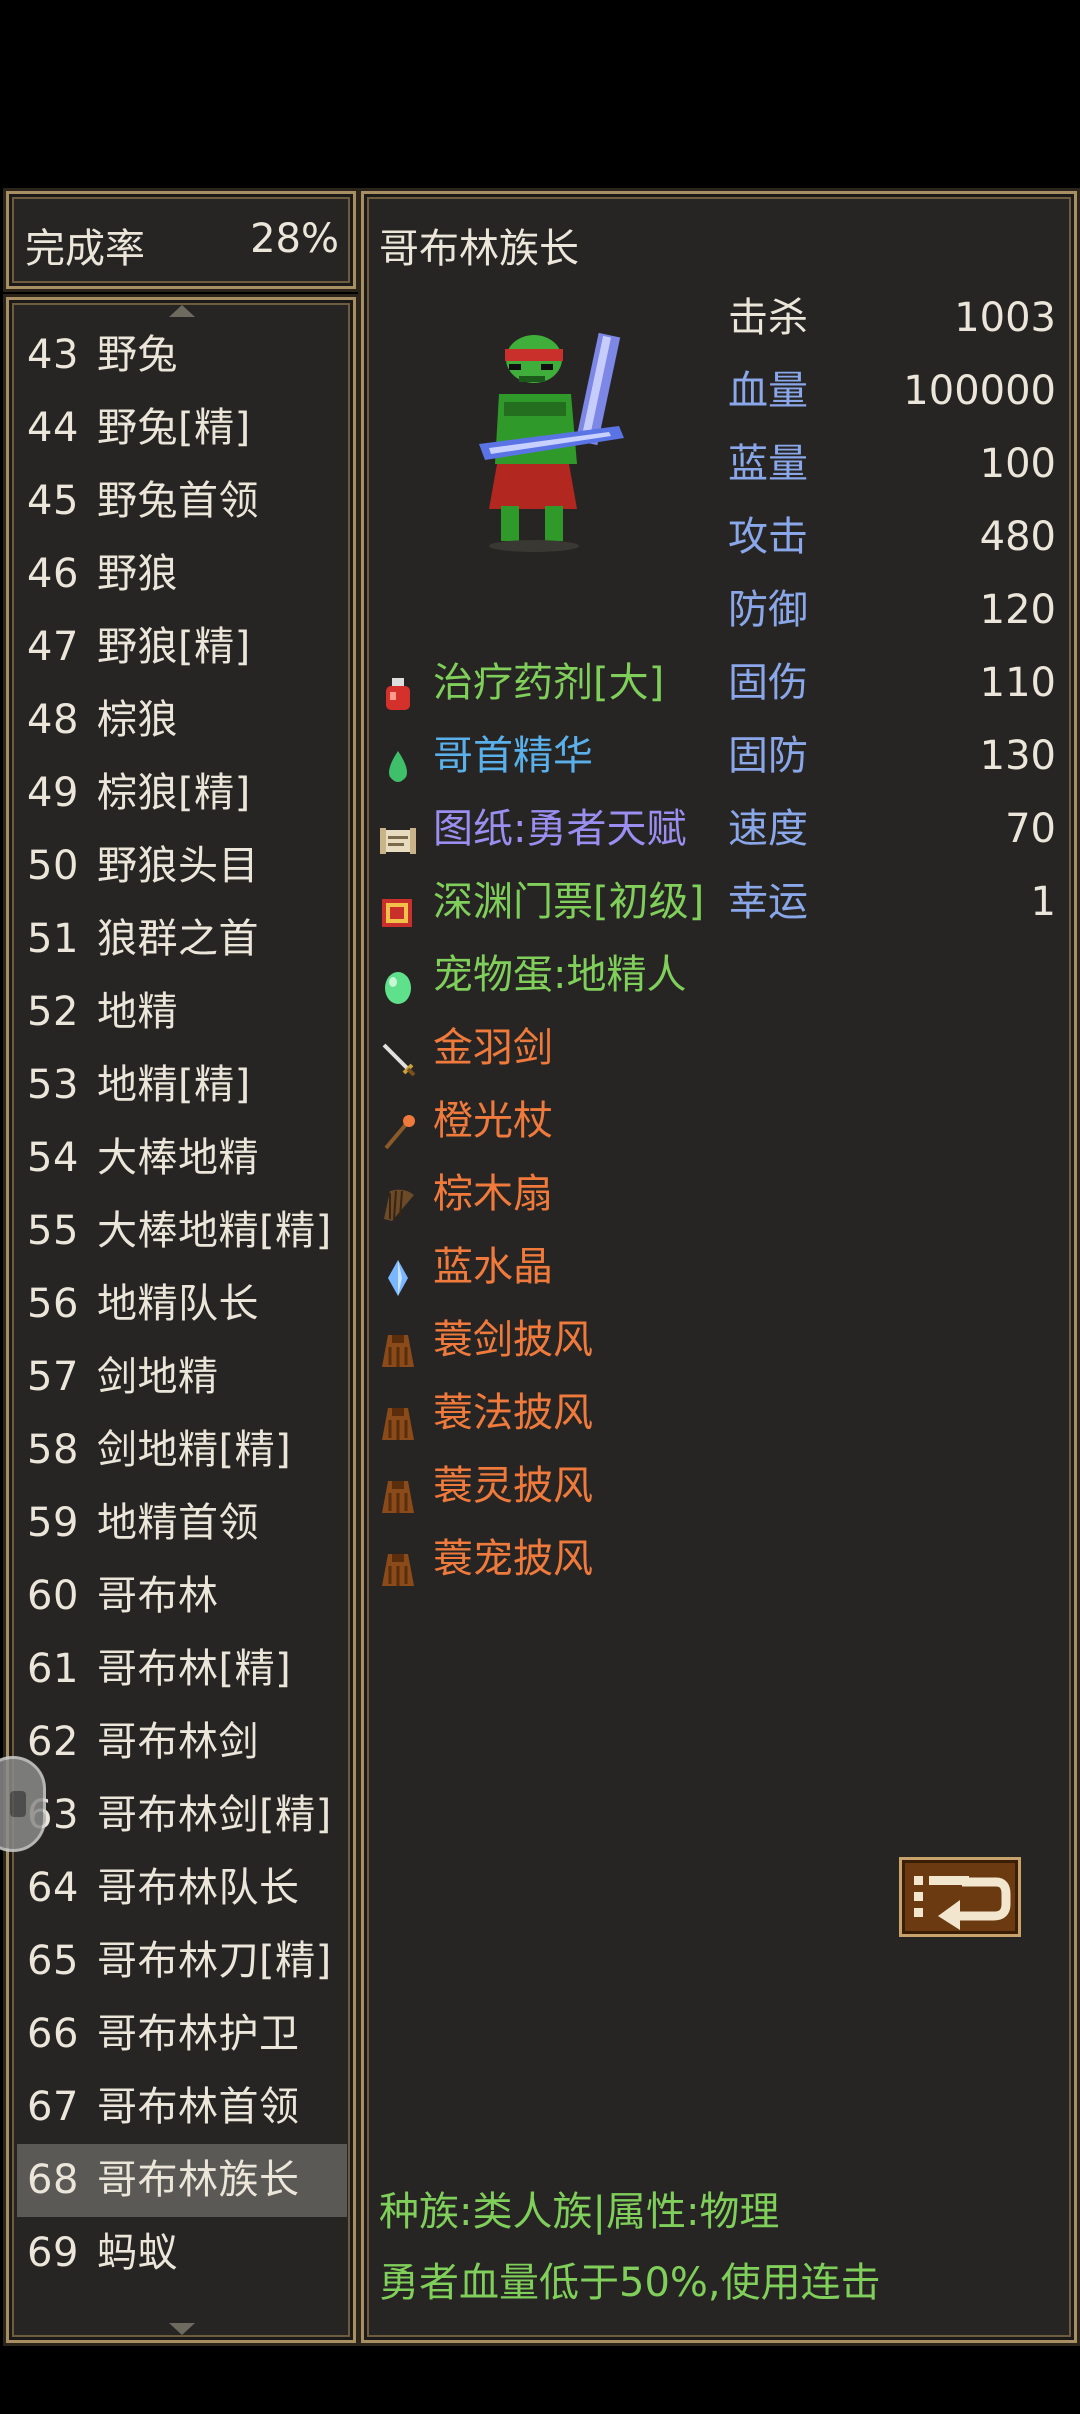 Image resolution: width=1080 pixels, height=2414 pixels. Describe the element at coordinates (53, 1158) in the screenshot. I see `monster-number: 54` at that location.